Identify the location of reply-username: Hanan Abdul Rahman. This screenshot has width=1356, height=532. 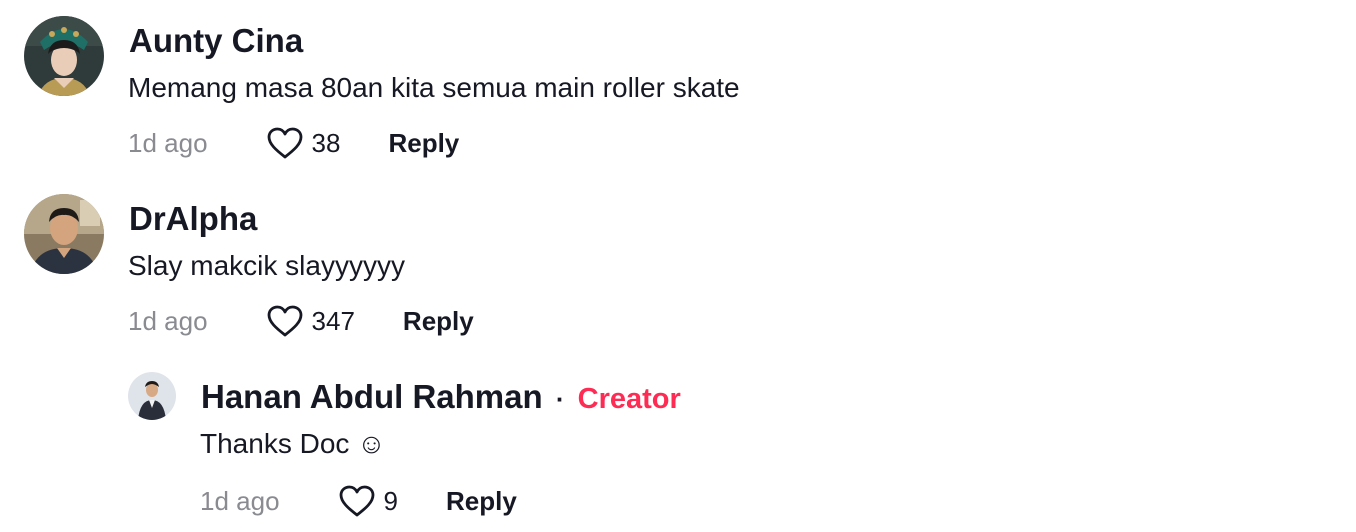
(372, 396).